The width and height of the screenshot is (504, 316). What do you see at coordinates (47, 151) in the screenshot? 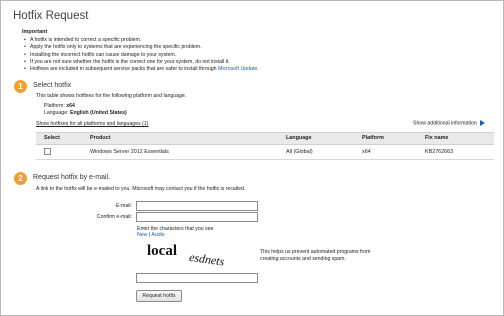
I see `select-hotfix-checkbox` at bounding box center [47, 151].